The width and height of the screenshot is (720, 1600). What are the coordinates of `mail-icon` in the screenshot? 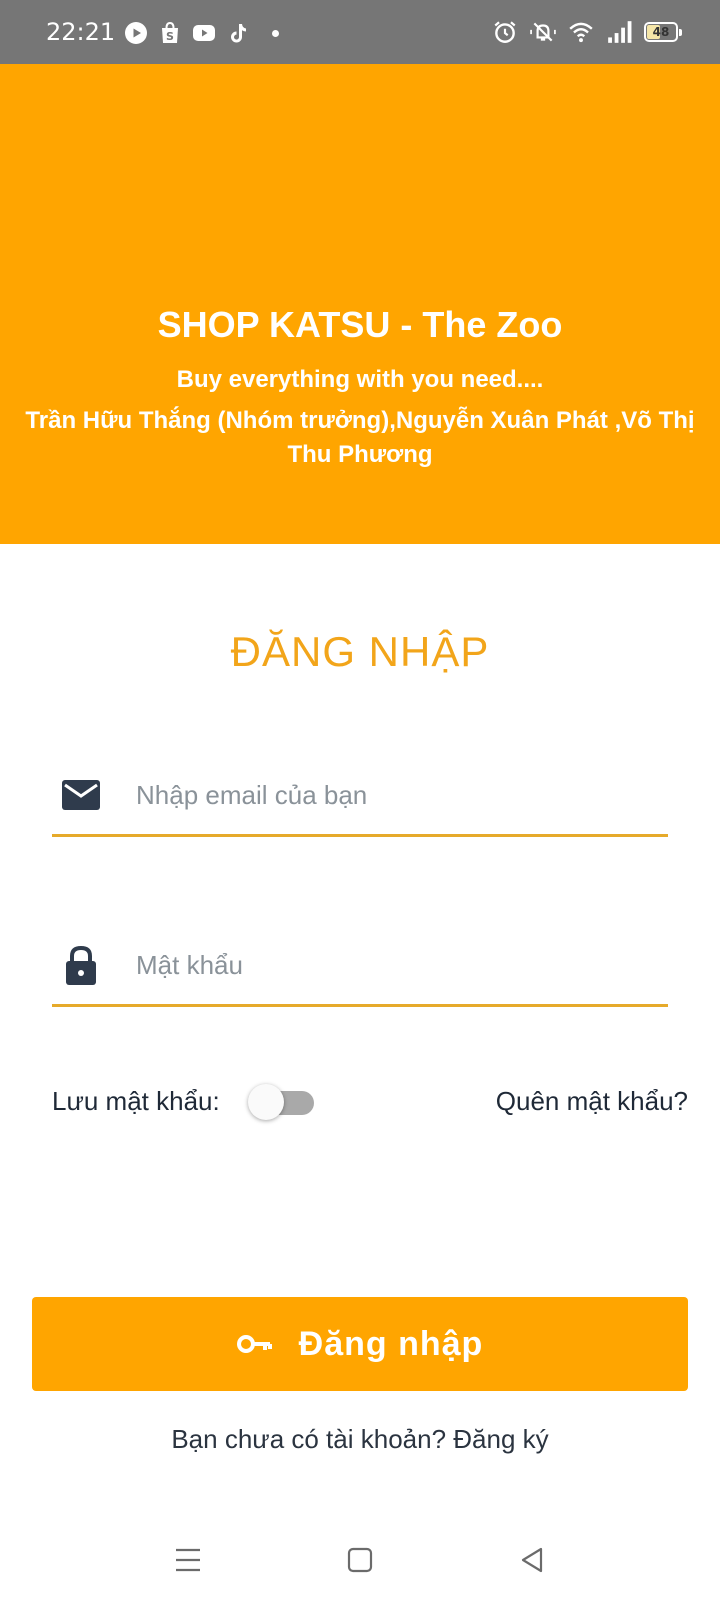 It's located at (81, 795).